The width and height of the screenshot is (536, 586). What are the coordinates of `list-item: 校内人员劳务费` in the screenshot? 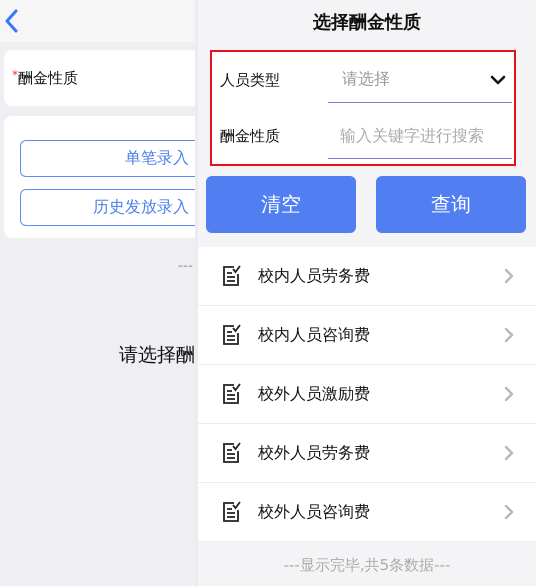 It's located at (367, 276).